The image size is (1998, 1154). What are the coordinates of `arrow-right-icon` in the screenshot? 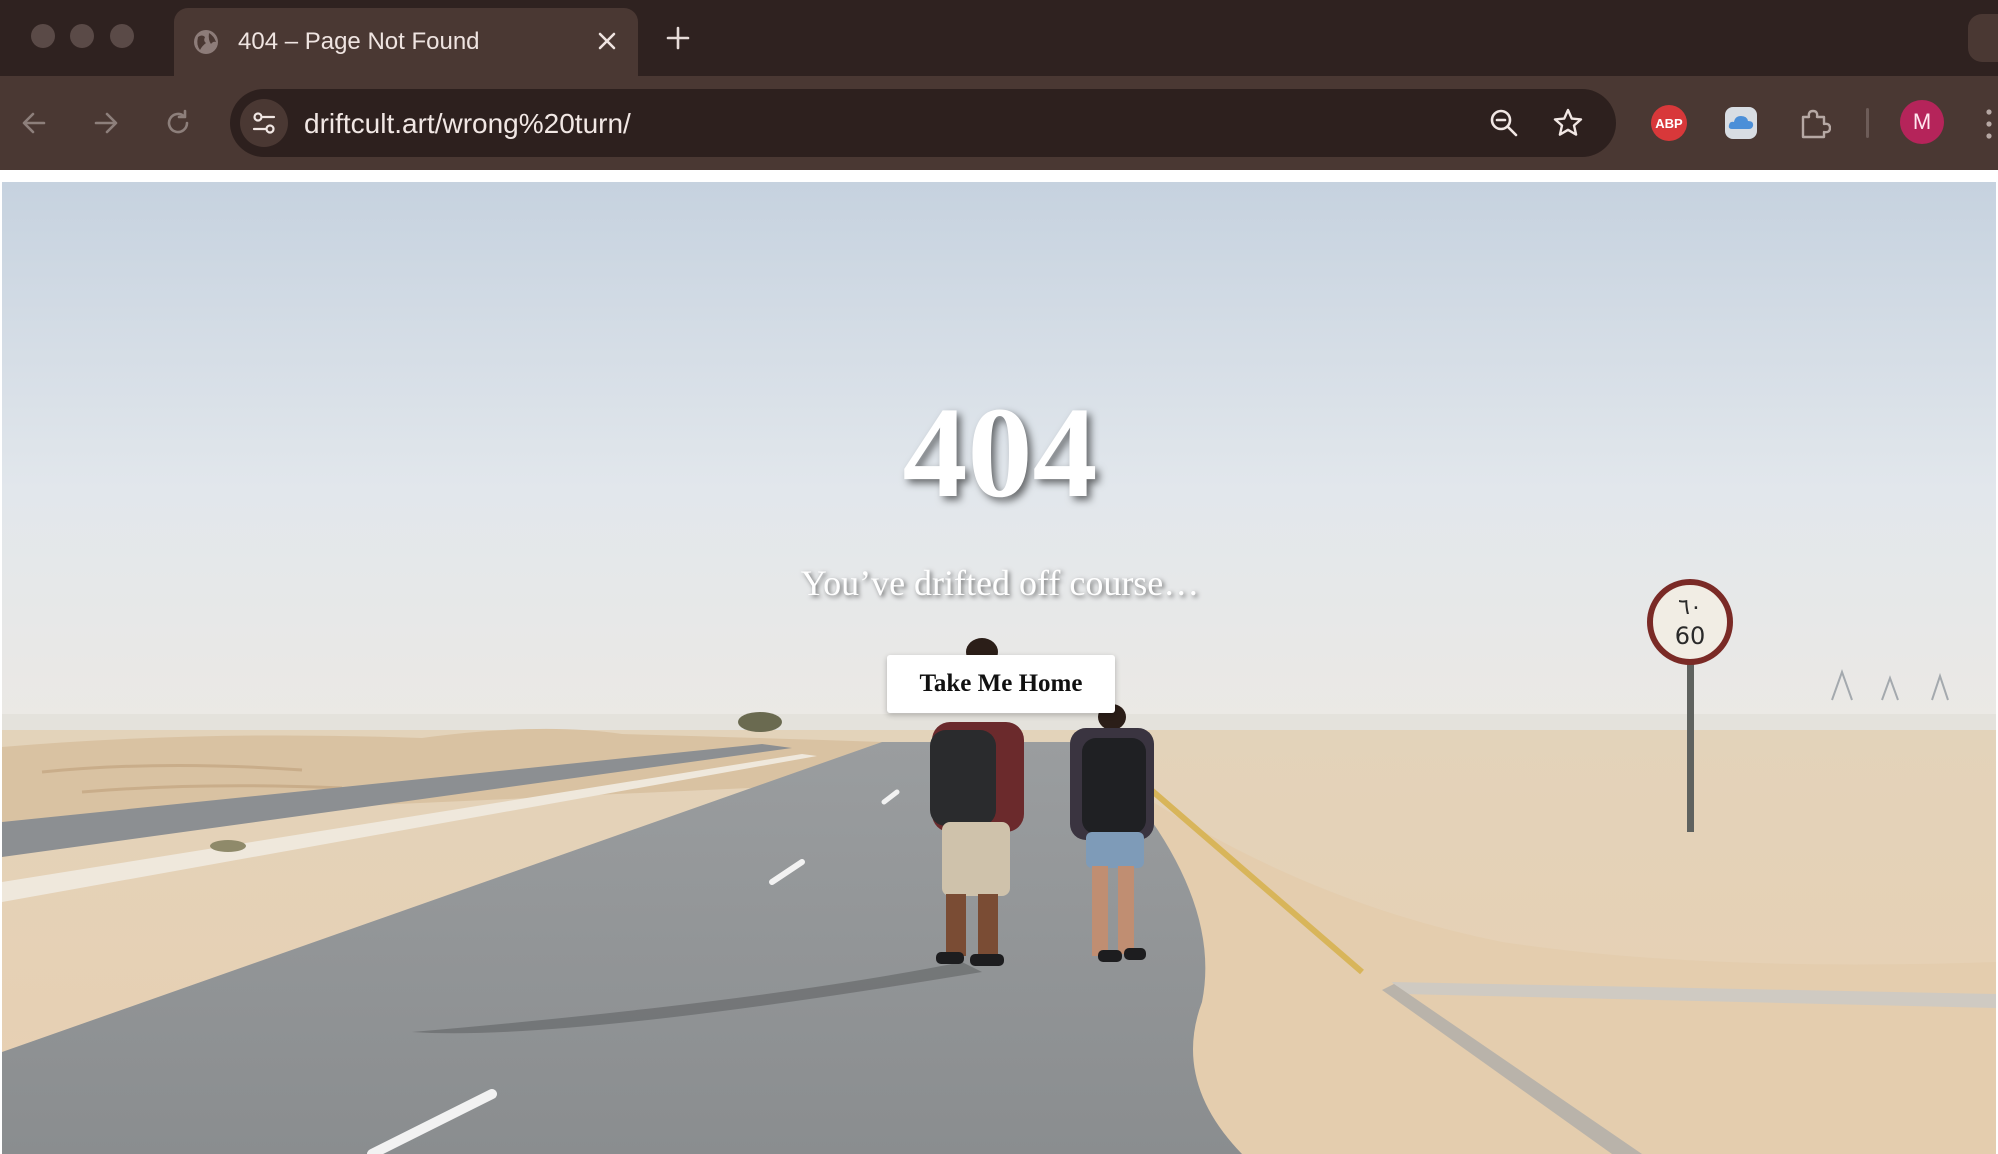 It's located at (106, 123).